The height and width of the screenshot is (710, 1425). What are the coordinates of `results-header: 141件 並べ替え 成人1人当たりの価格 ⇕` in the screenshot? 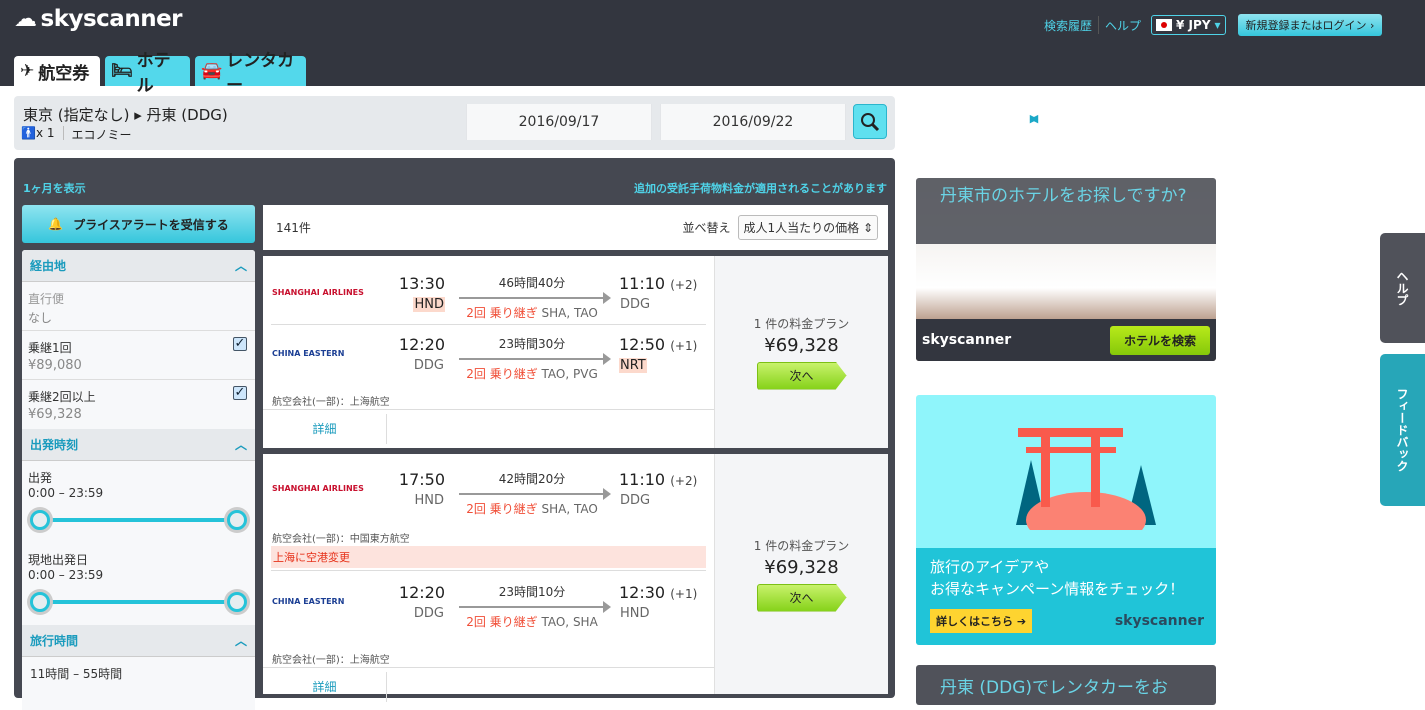 It's located at (575, 227).